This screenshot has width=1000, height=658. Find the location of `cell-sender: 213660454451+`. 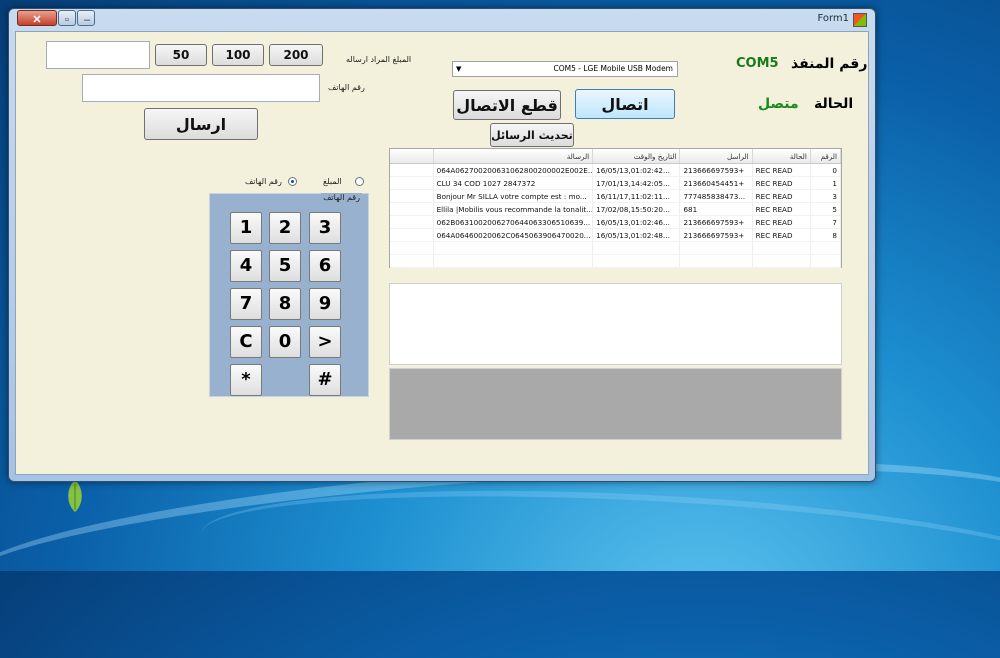

cell-sender: 213660454451+ is located at coordinates (716, 183).